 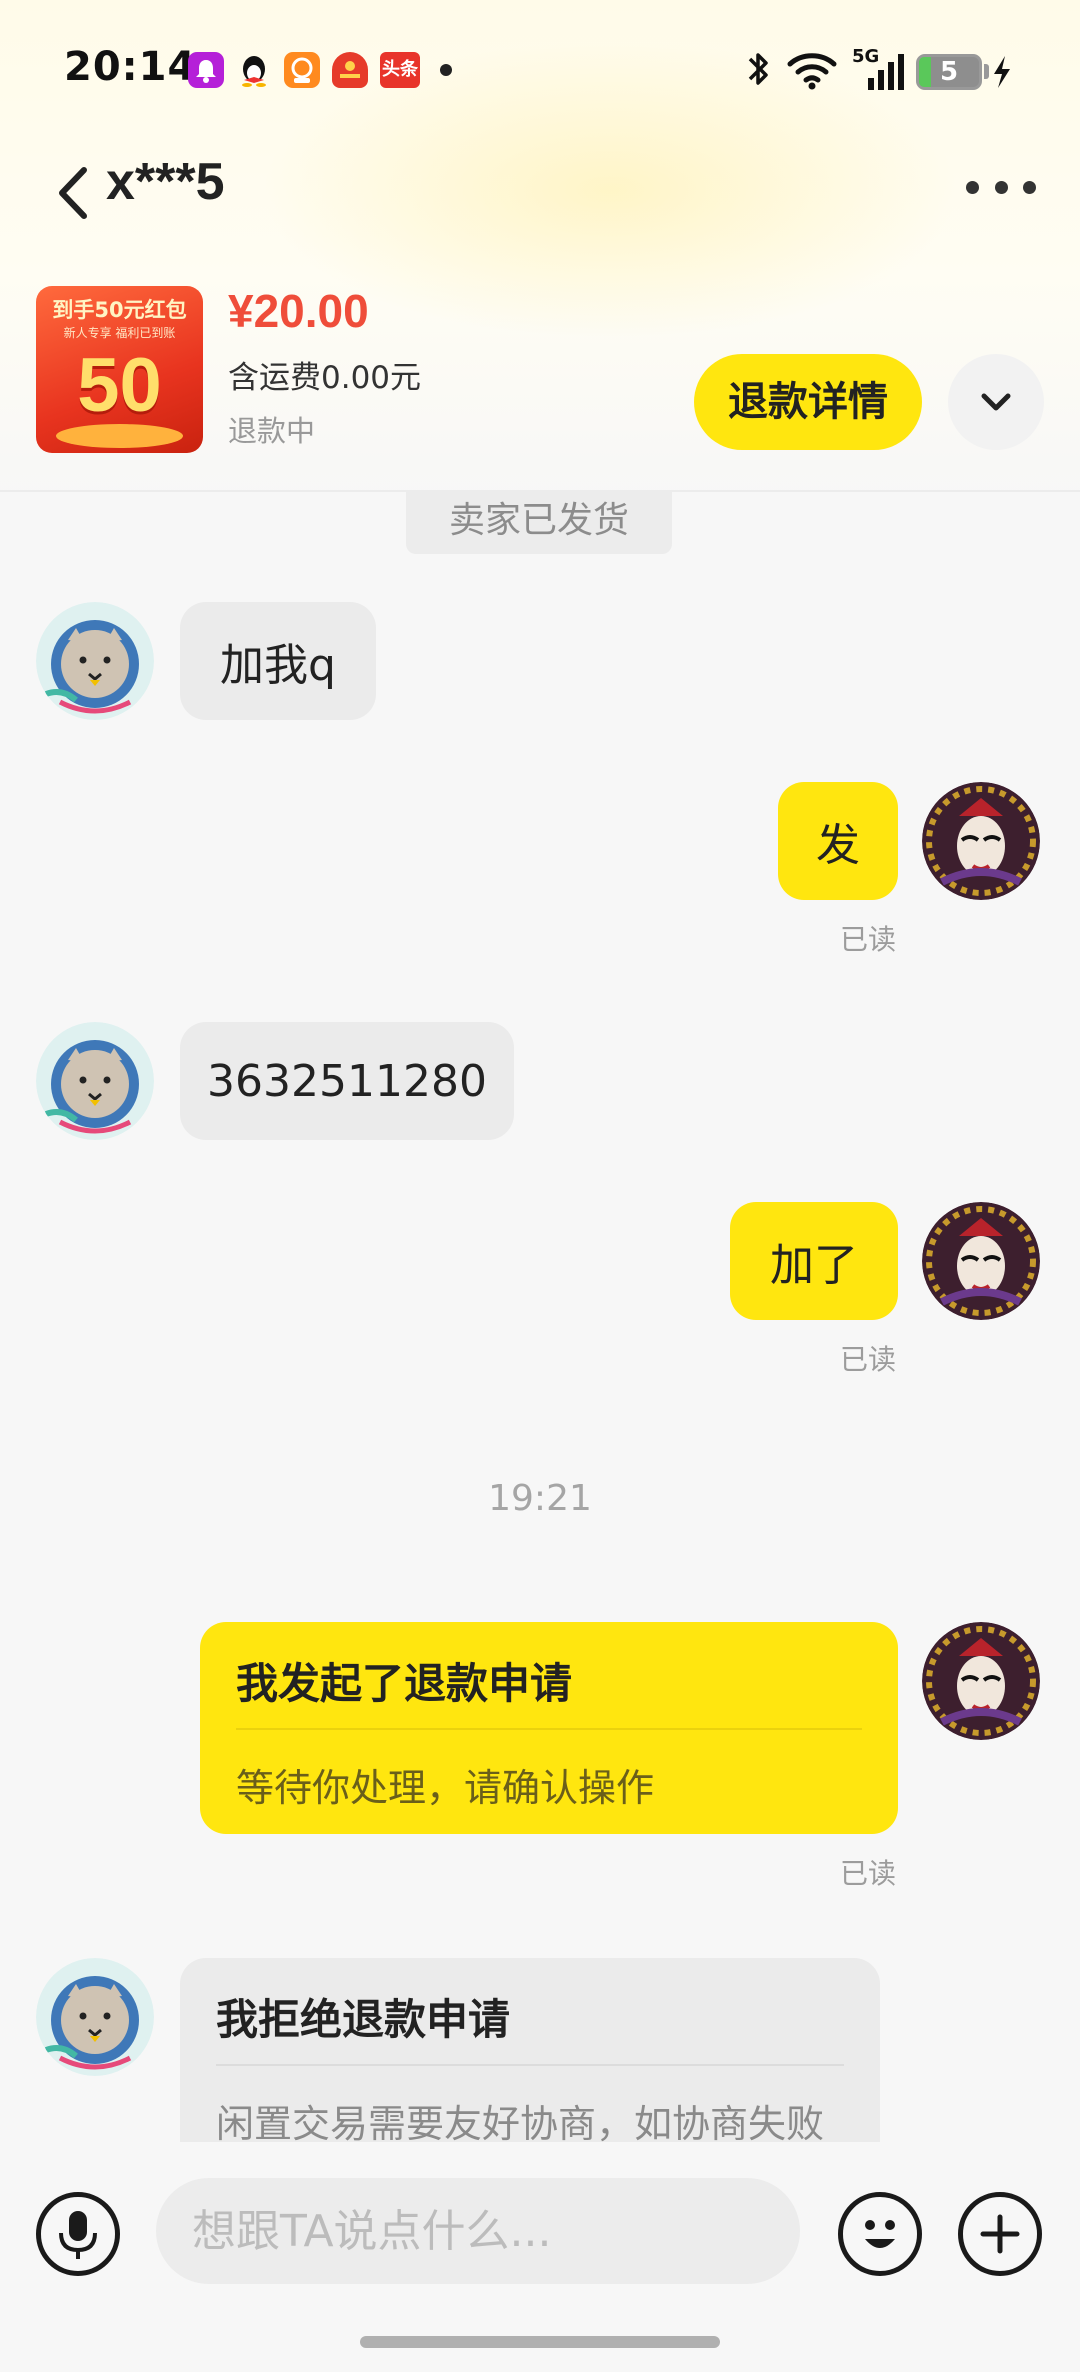 What do you see at coordinates (119, 385) in the screenshot?
I see `thumbnail-number: 50` at bounding box center [119, 385].